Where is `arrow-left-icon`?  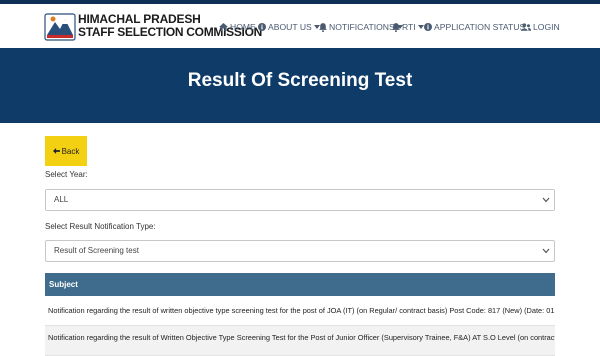 arrow-left-icon is located at coordinates (56, 151).